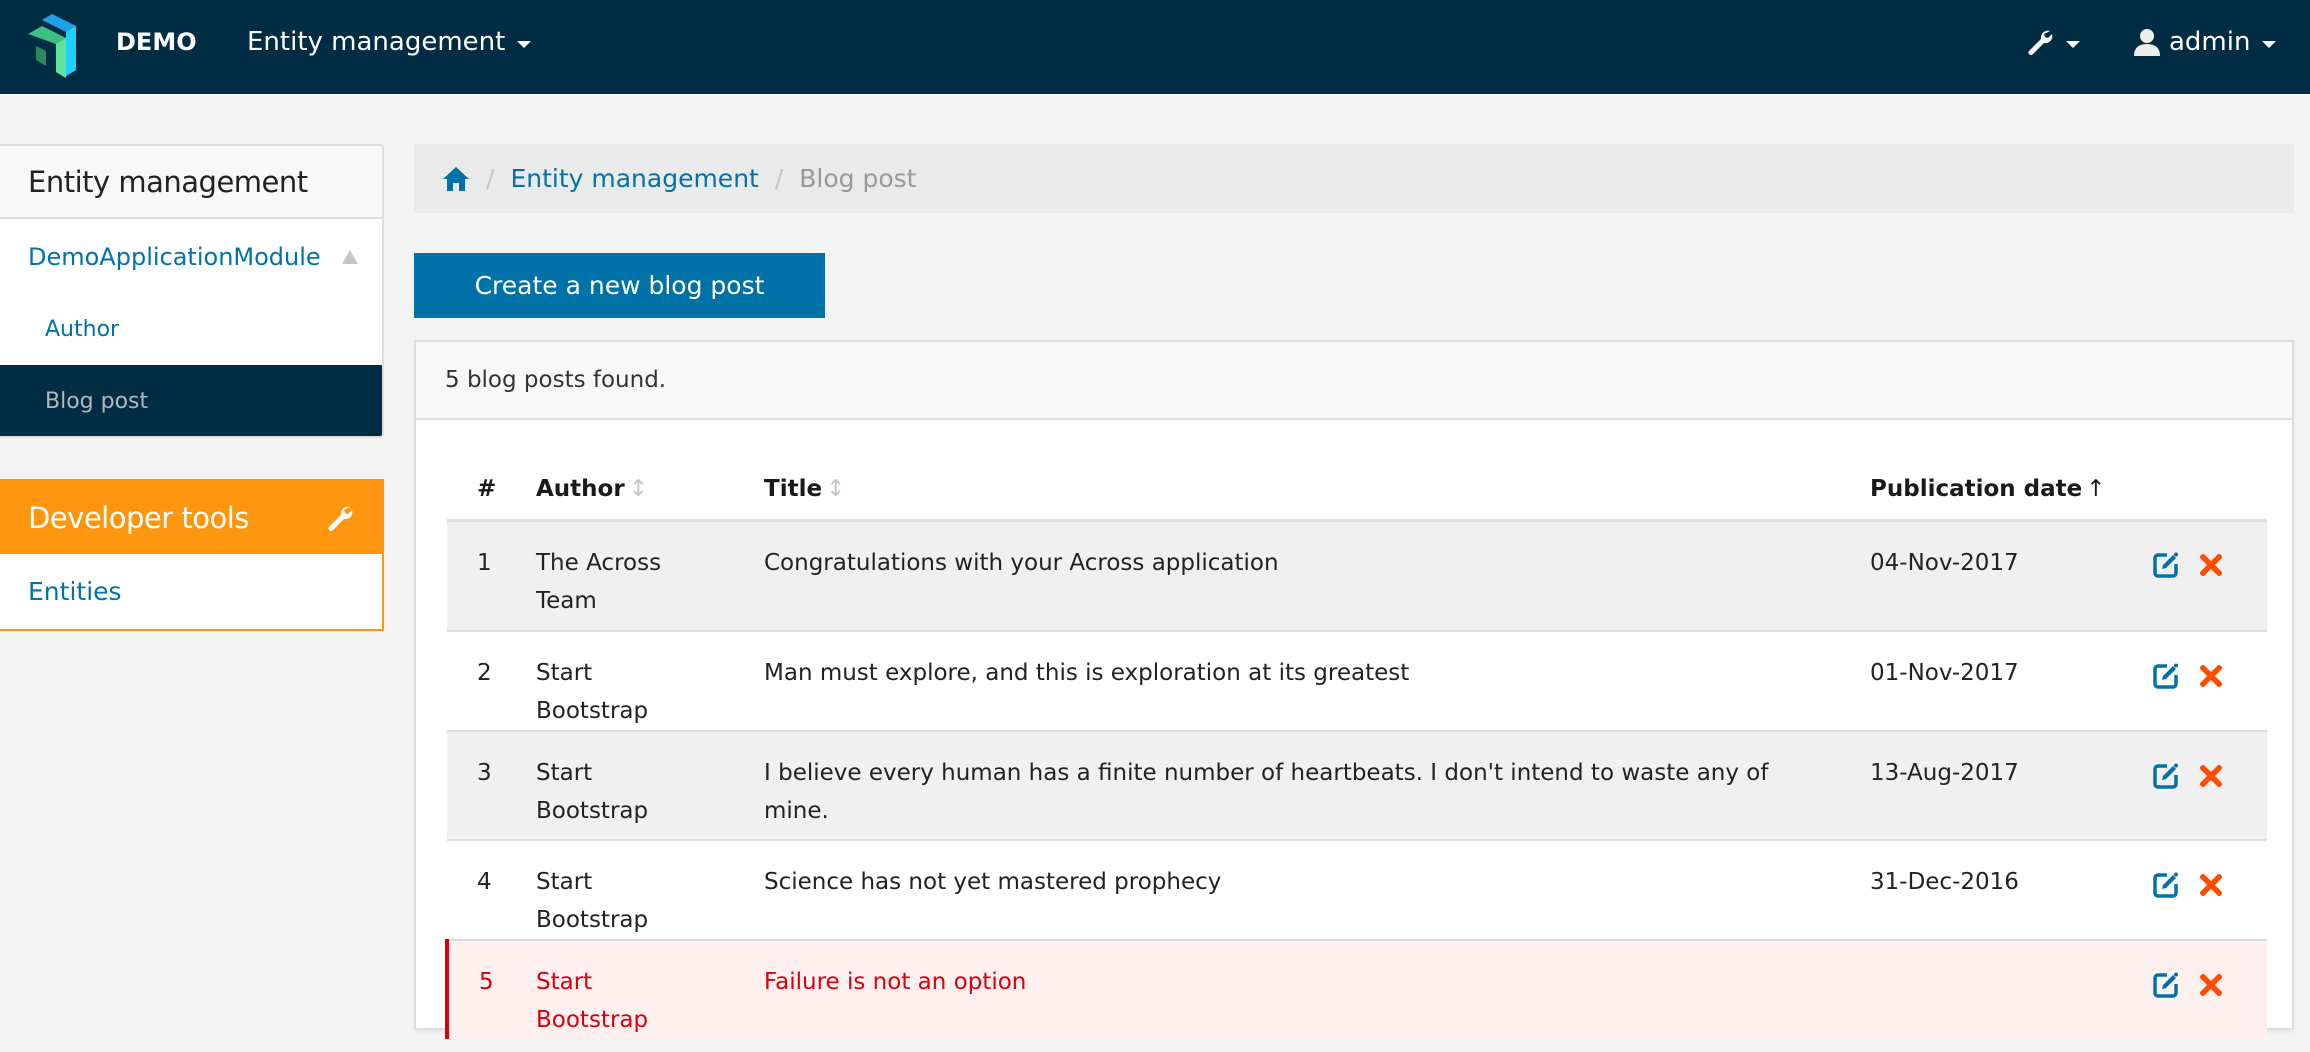 This screenshot has width=2310, height=1052. I want to click on cell-publication-date: 01-Nov-2017, so click(1944, 673).